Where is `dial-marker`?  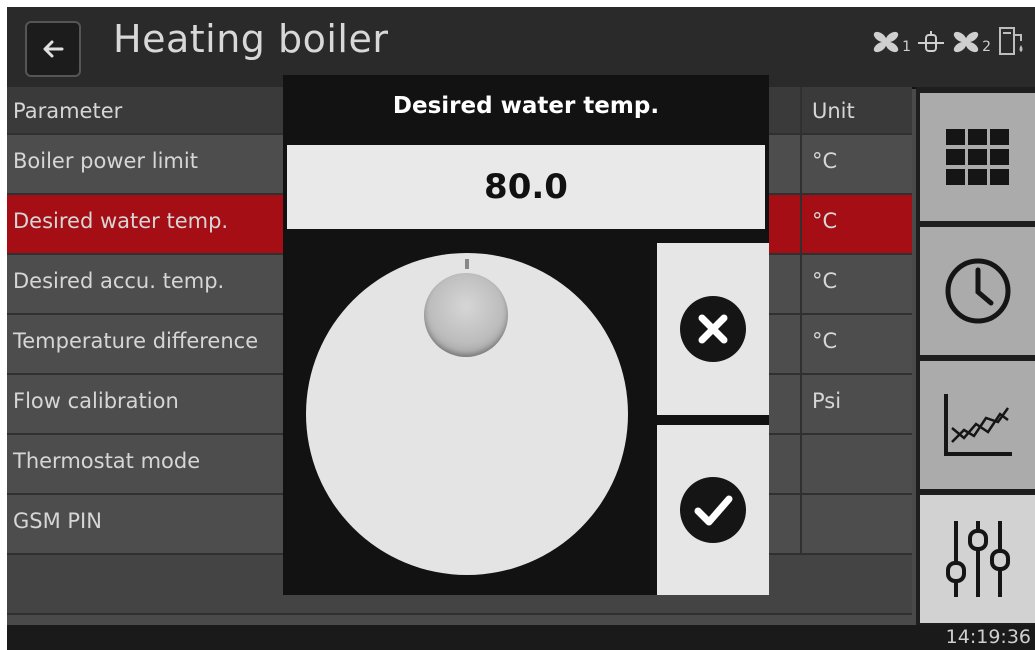 dial-marker is located at coordinates (467, 264).